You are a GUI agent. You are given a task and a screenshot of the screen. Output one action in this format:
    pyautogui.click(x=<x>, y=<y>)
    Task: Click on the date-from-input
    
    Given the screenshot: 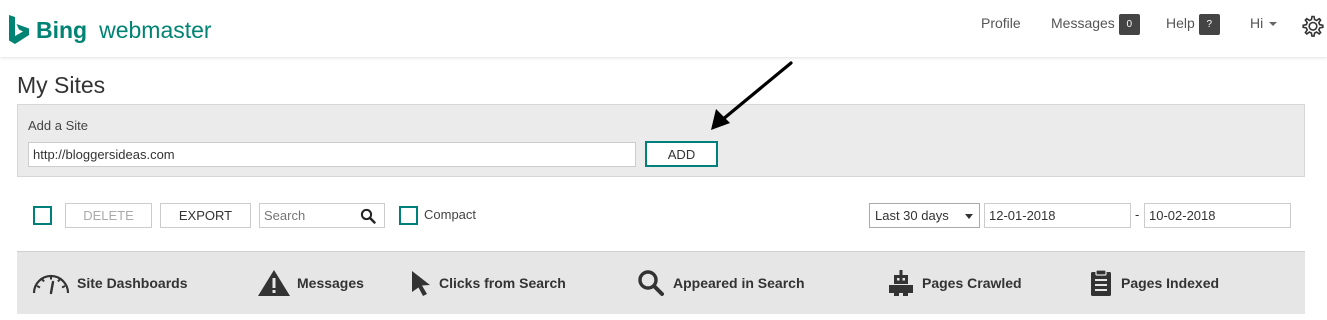 What is the action you would take?
    pyautogui.click(x=1057, y=215)
    